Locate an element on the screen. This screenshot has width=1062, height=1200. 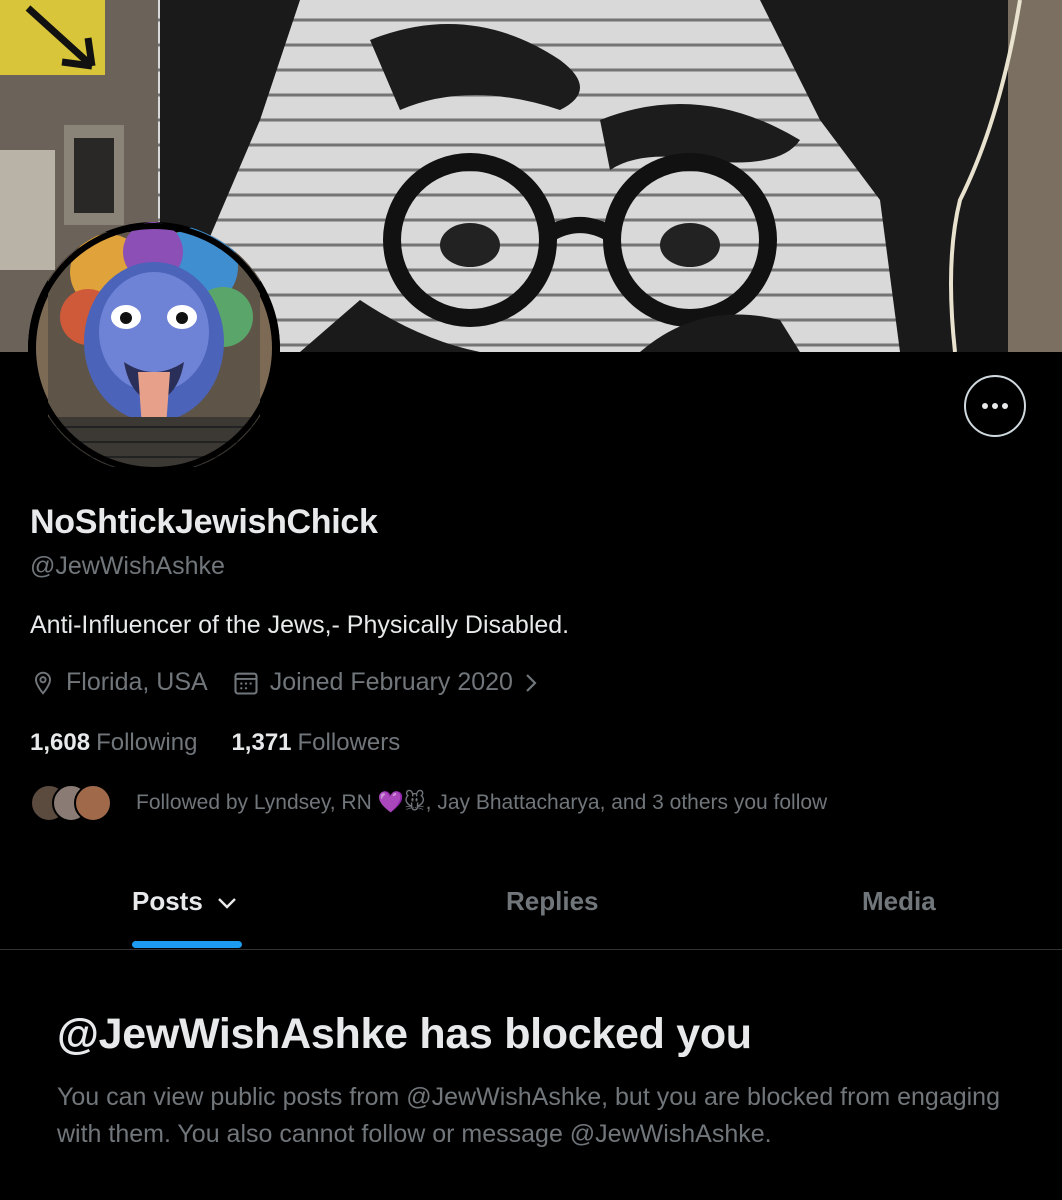
joined-date: Joined February 2020 is located at coordinates (386, 682).